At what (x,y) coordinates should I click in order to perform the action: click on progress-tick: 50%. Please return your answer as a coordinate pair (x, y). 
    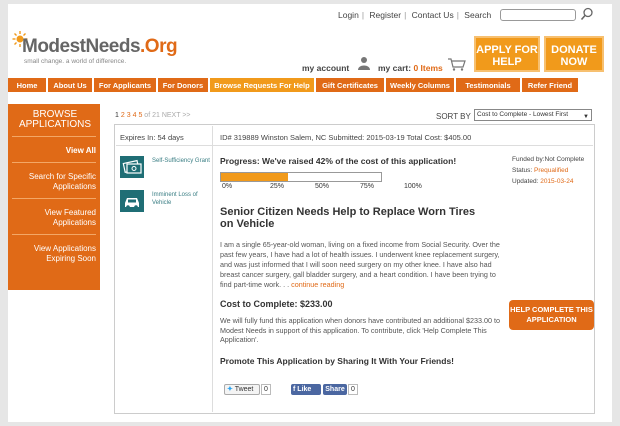
    Looking at the image, I should click on (322, 186).